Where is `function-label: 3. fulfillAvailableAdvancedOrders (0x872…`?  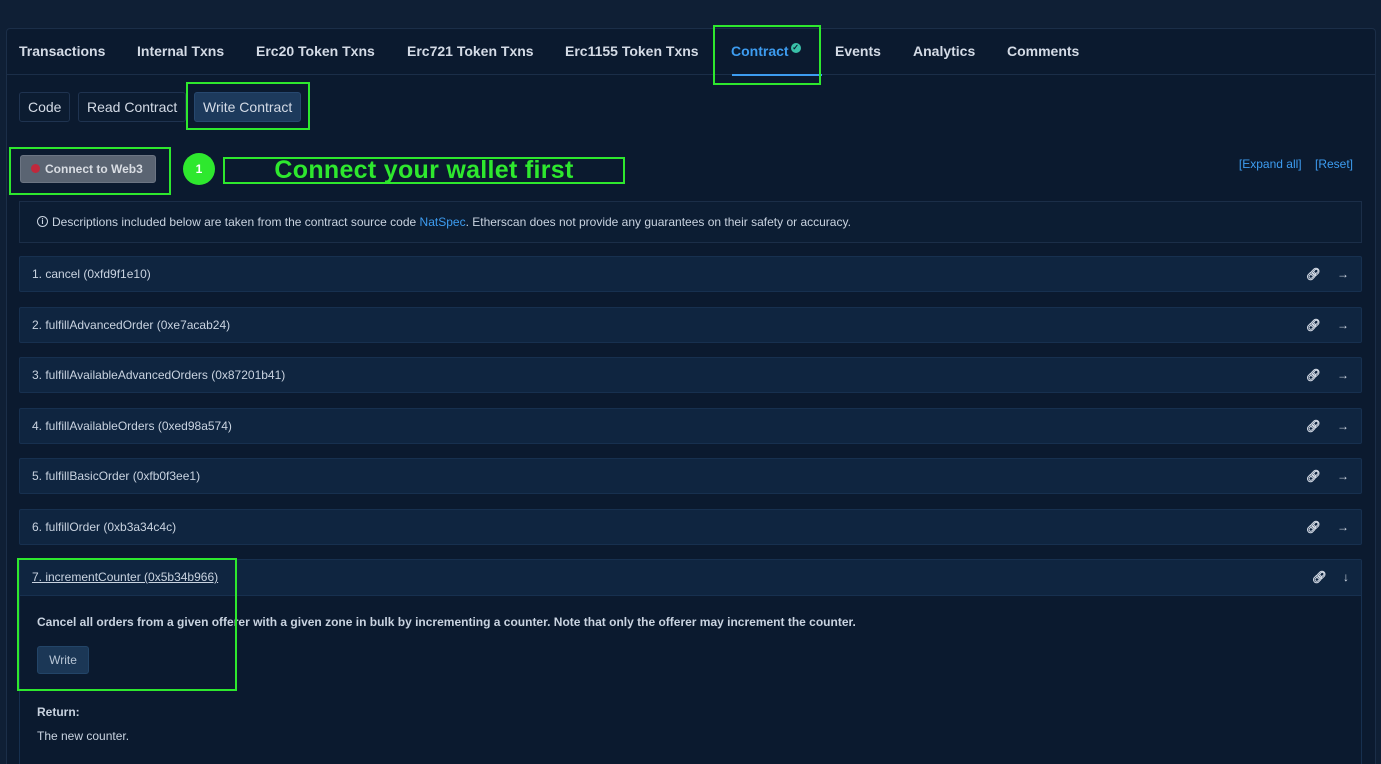 function-label: 3. fulfillAvailableAdvancedOrders (0x872… is located at coordinates (158, 375).